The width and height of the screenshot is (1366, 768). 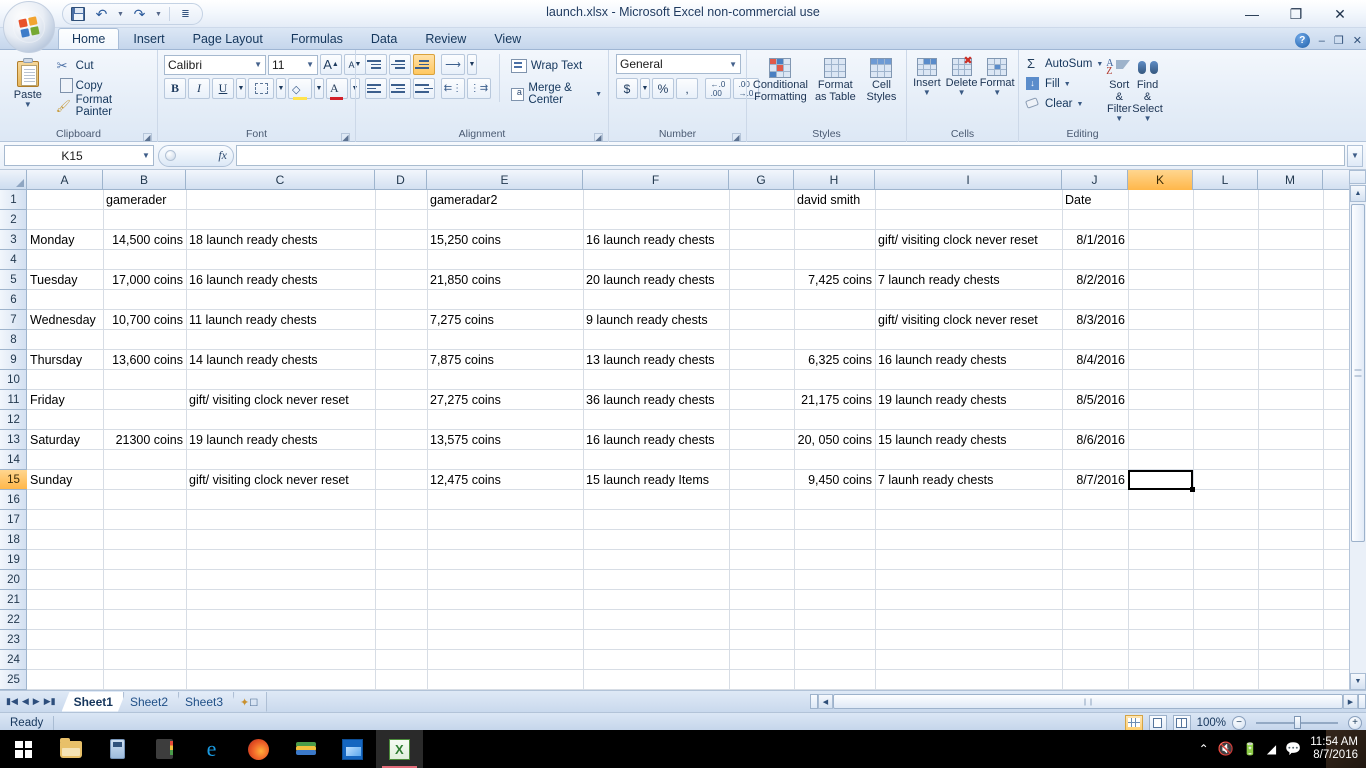 What do you see at coordinates (1064, 84) in the screenshot?
I see `fill-button: ↓ Fill ▼` at bounding box center [1064, 84].